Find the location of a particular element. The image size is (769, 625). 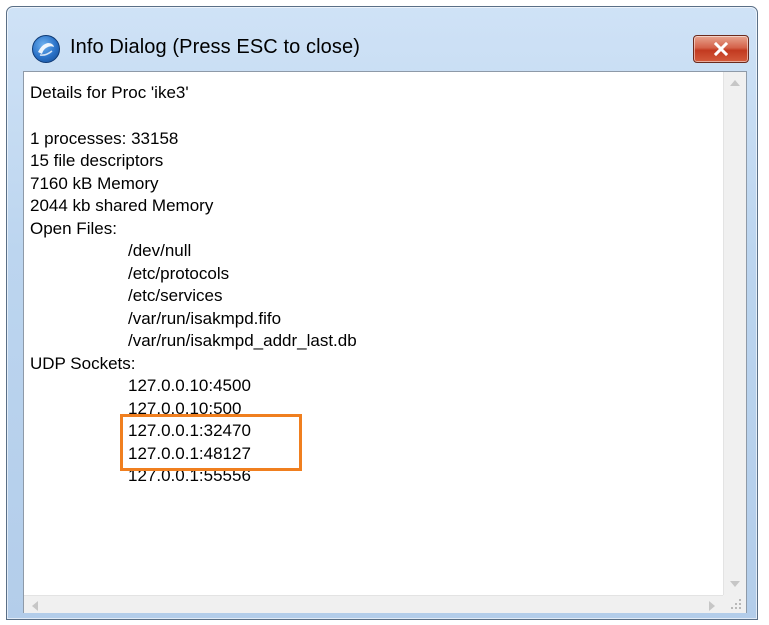

title-bar: Info Dialog (Press ESC to close) is located at coordinates (382, 35).